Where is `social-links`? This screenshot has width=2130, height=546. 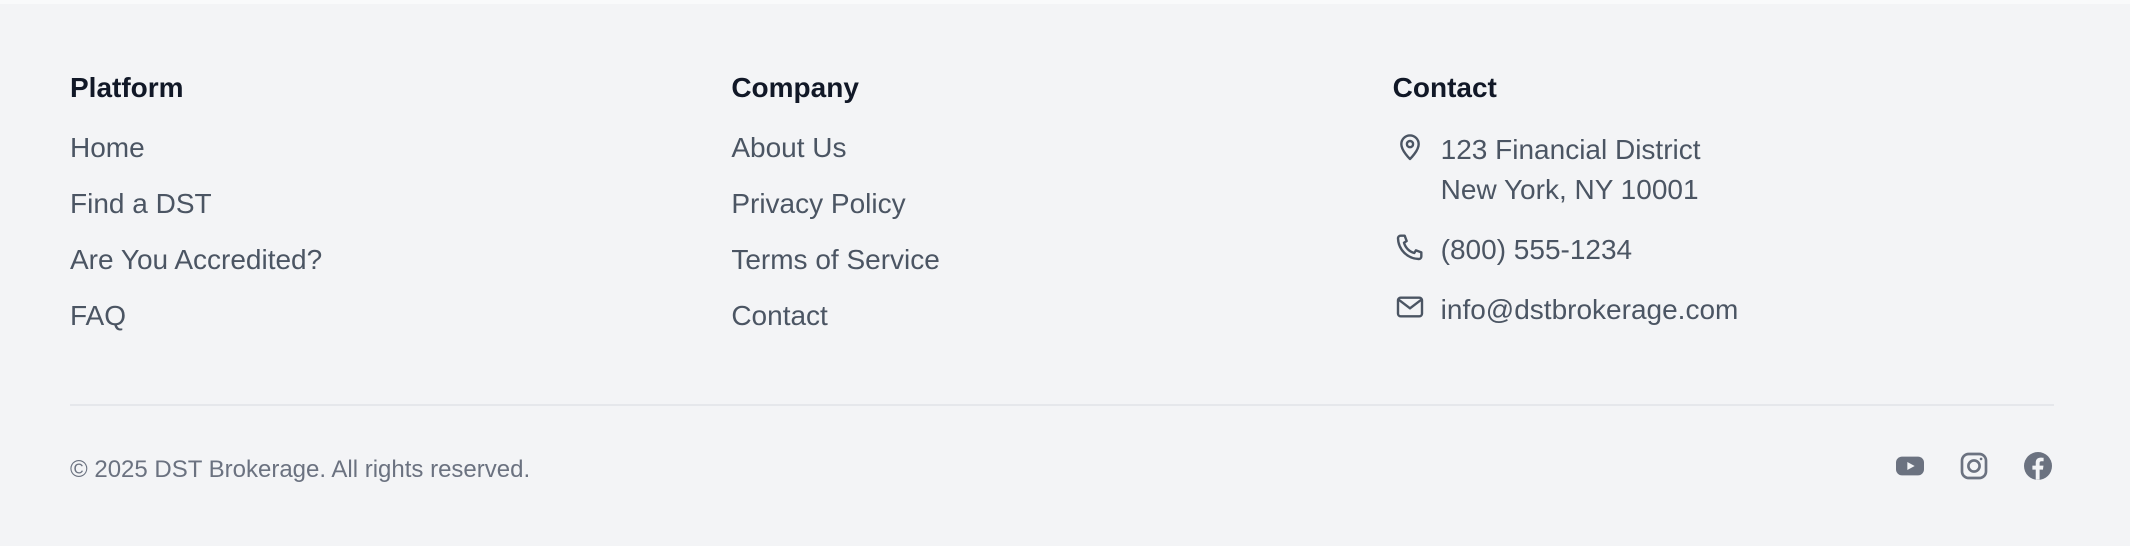
social-links is located at coordinates (1974, 466).